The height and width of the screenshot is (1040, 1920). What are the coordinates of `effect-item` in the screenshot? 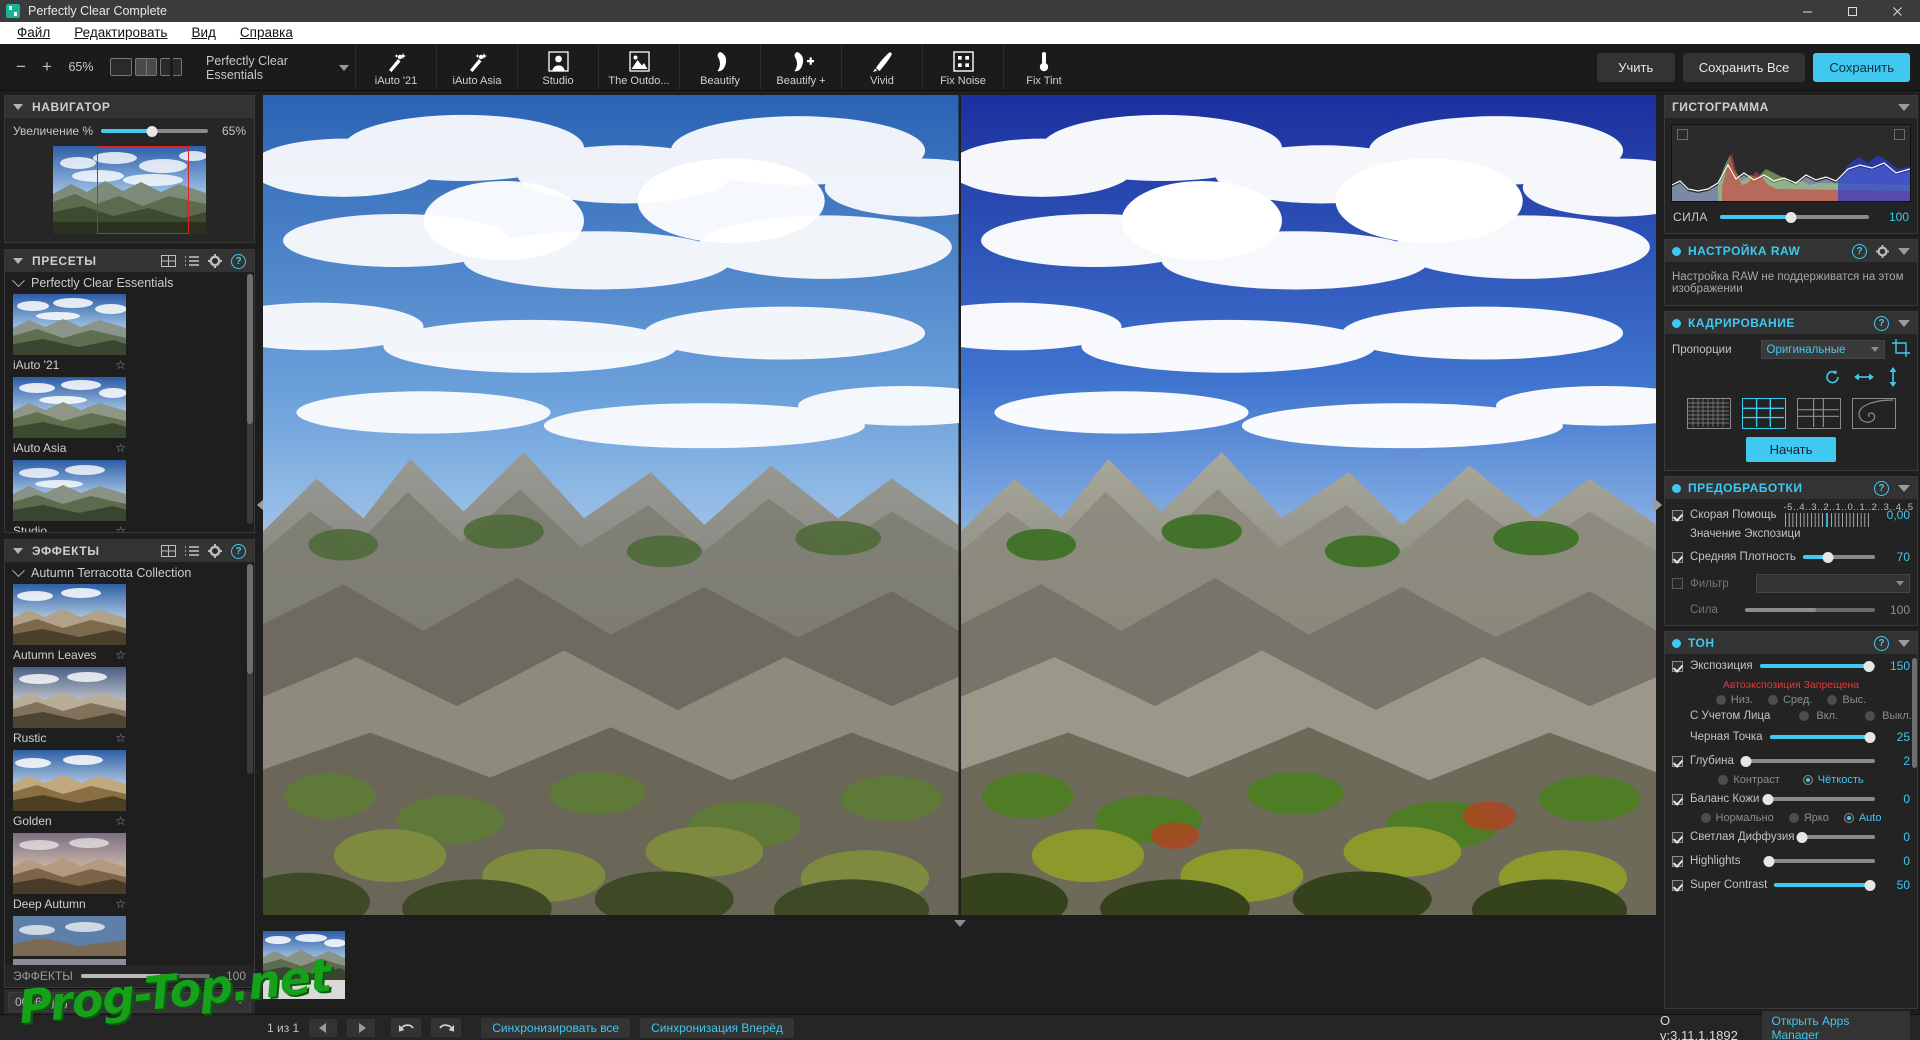 It's located at (69, 936).